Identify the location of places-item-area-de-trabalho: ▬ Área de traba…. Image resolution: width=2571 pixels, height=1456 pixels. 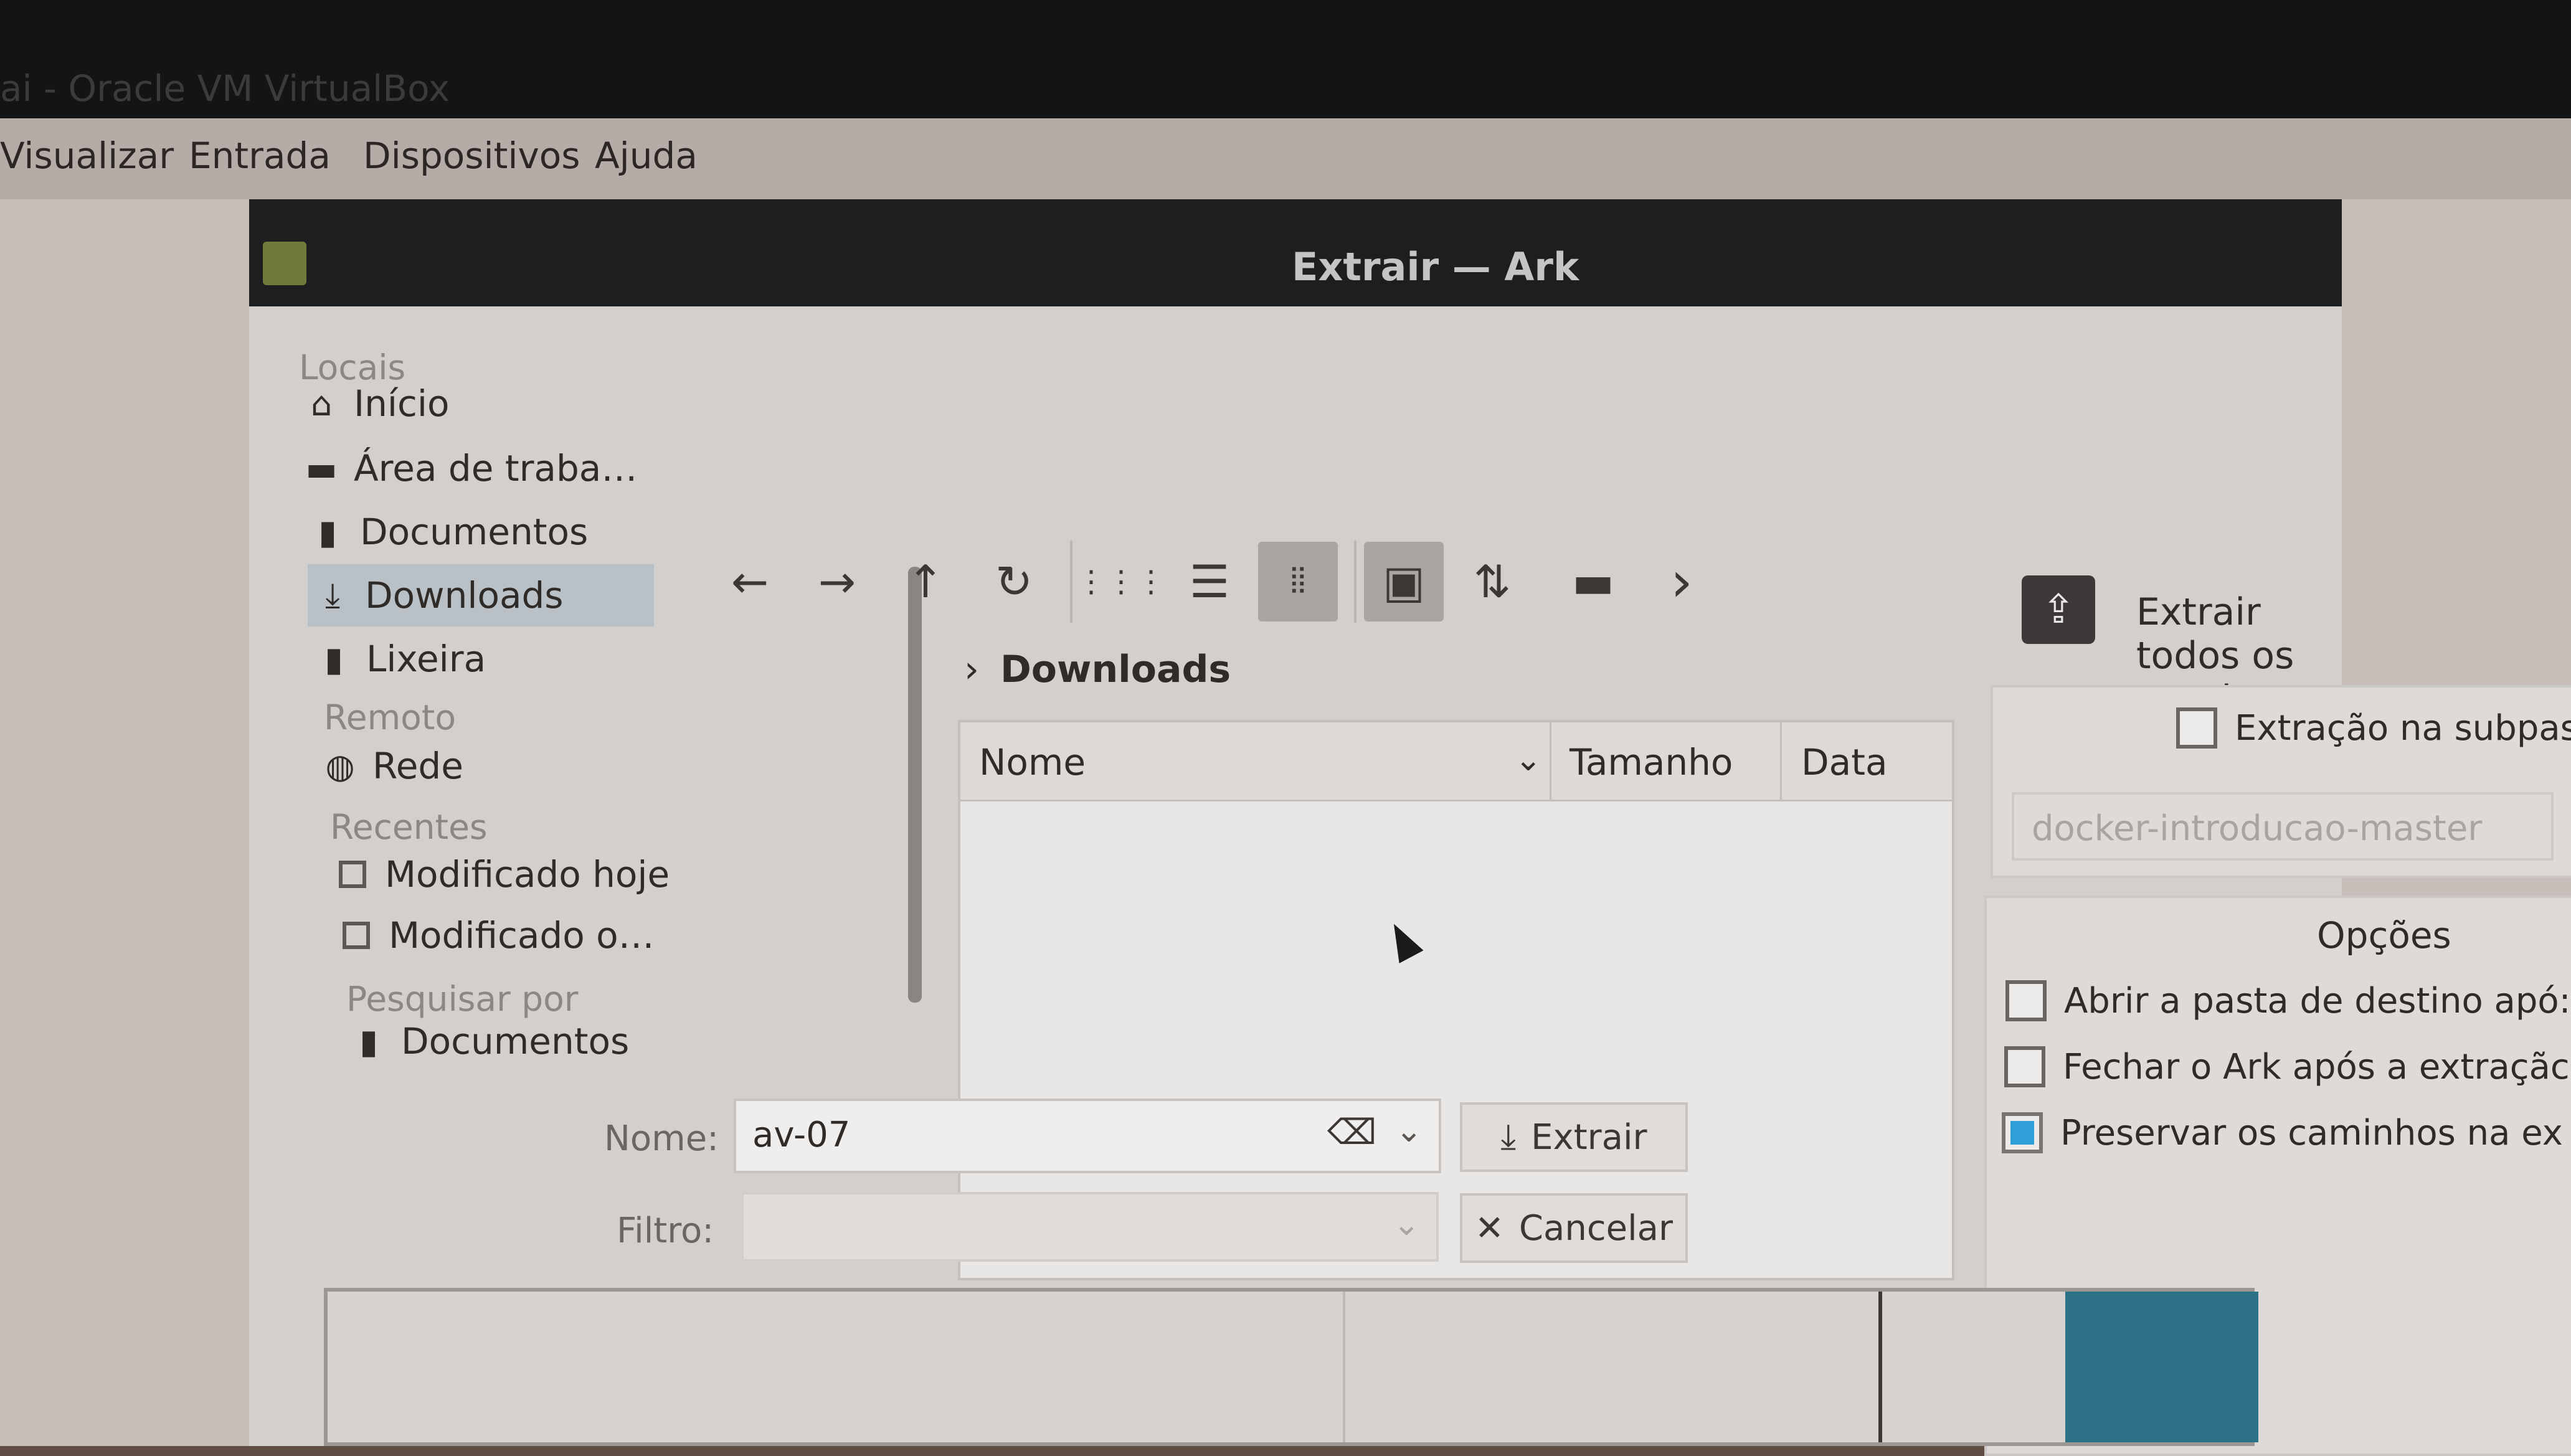
(492, 468).